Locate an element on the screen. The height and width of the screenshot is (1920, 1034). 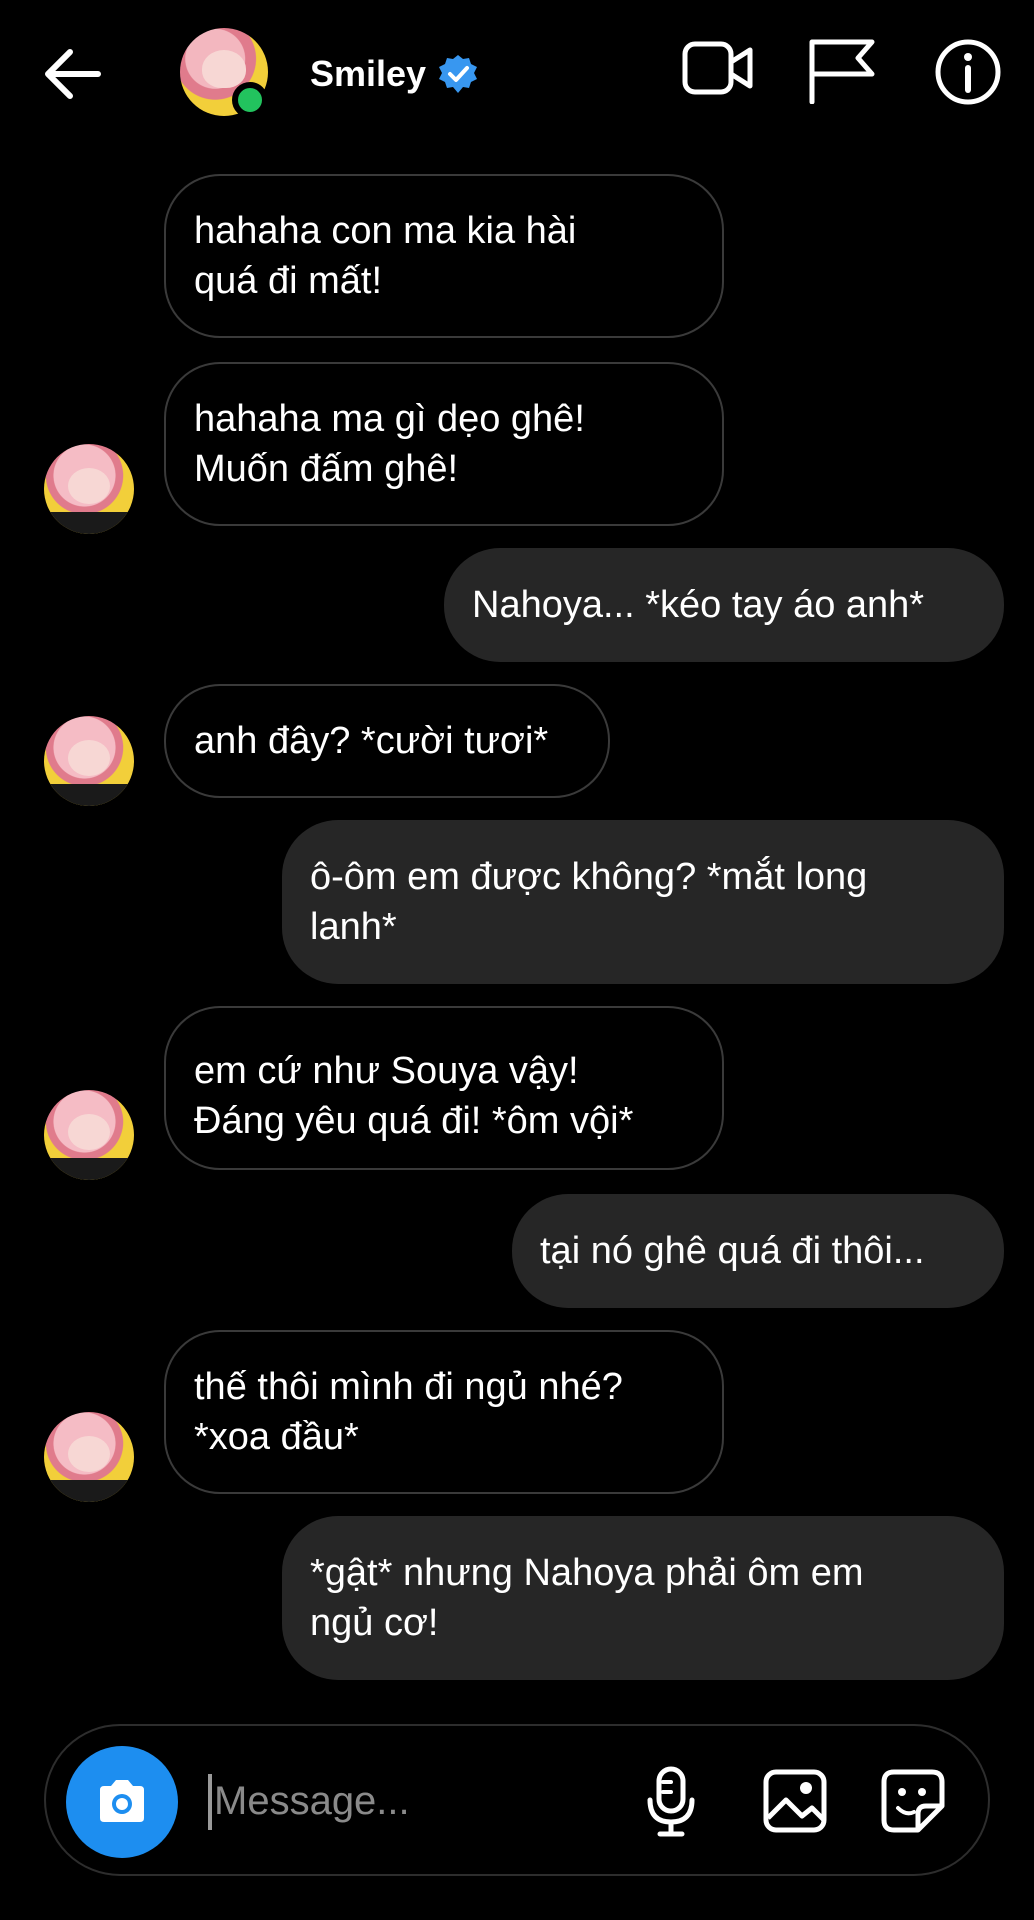
gallery-icon is located at coordinates (795, 1801).